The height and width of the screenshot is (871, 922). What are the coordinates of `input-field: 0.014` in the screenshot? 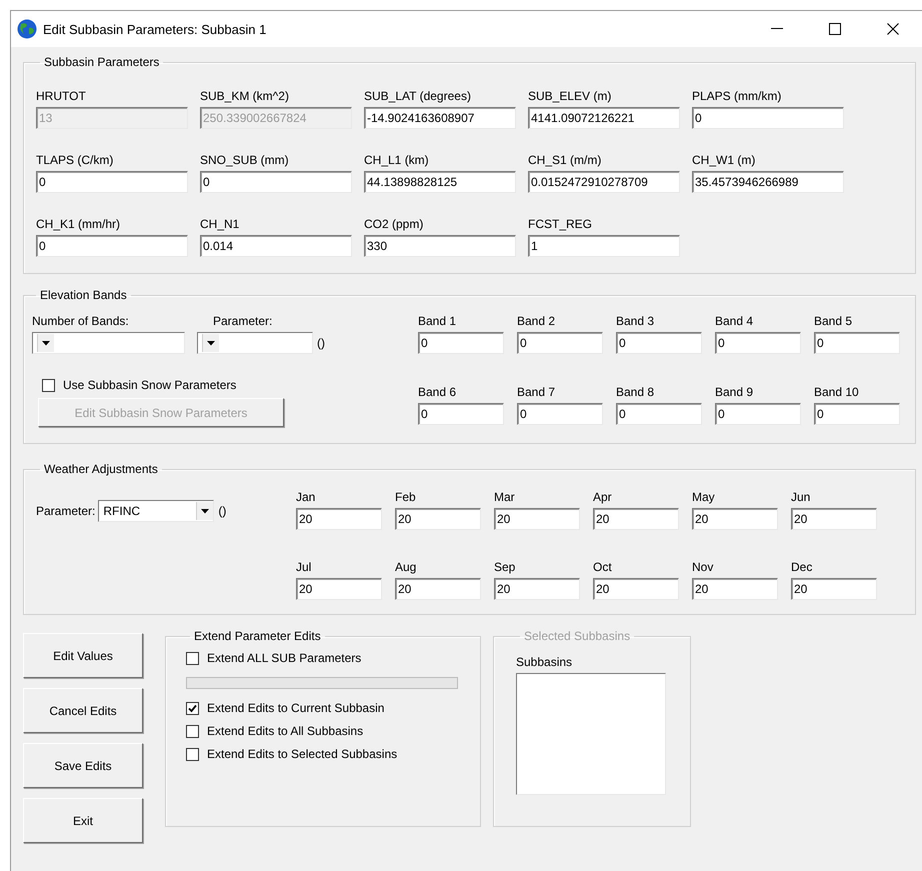 It's located at (276, 246).